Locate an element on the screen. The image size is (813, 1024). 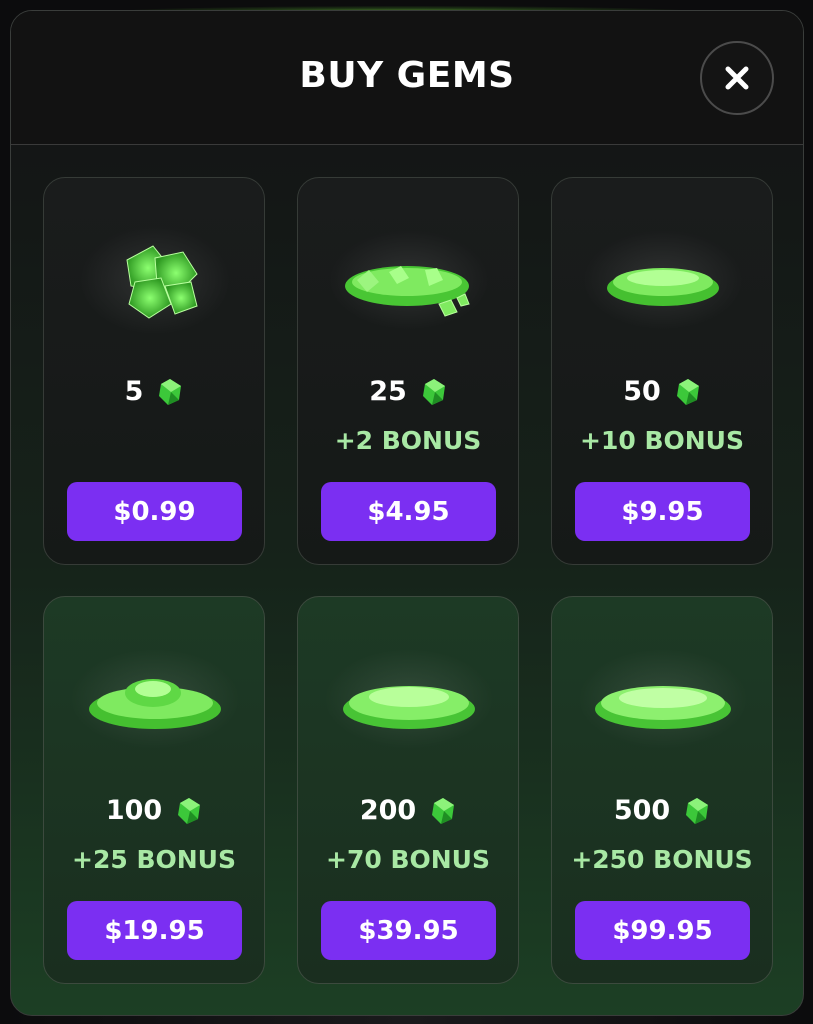
modal-header: BUY GEMS is located at coordinates (407, 78).